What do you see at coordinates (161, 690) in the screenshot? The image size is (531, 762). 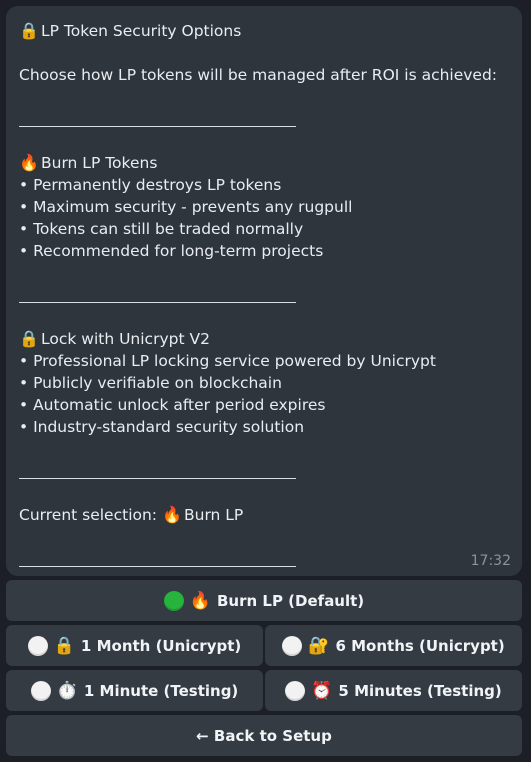 I see `one-minute-label: 1 Minute (Testing)` at bounding box center [161, 690].